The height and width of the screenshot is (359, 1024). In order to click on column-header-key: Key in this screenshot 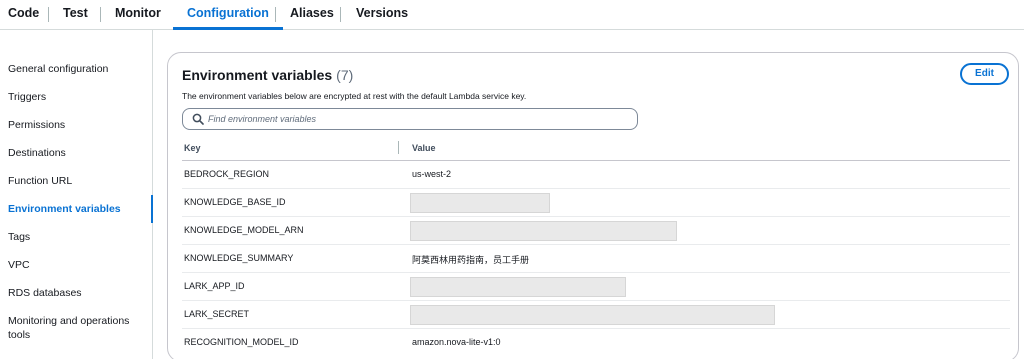, I will do `click(192, 148)`.